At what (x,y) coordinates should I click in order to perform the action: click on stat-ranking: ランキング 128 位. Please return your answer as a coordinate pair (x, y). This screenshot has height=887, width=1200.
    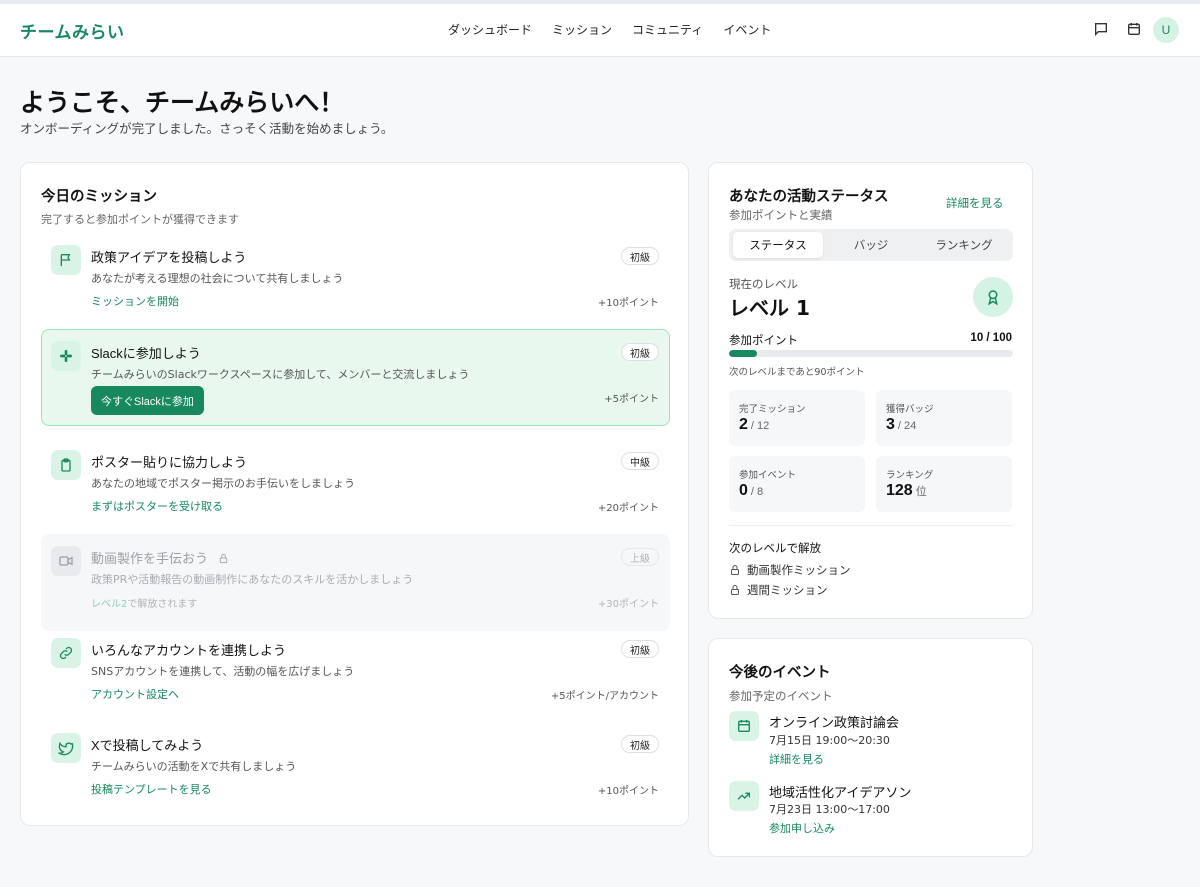
    Looking at the image, I should click on (944, 484).